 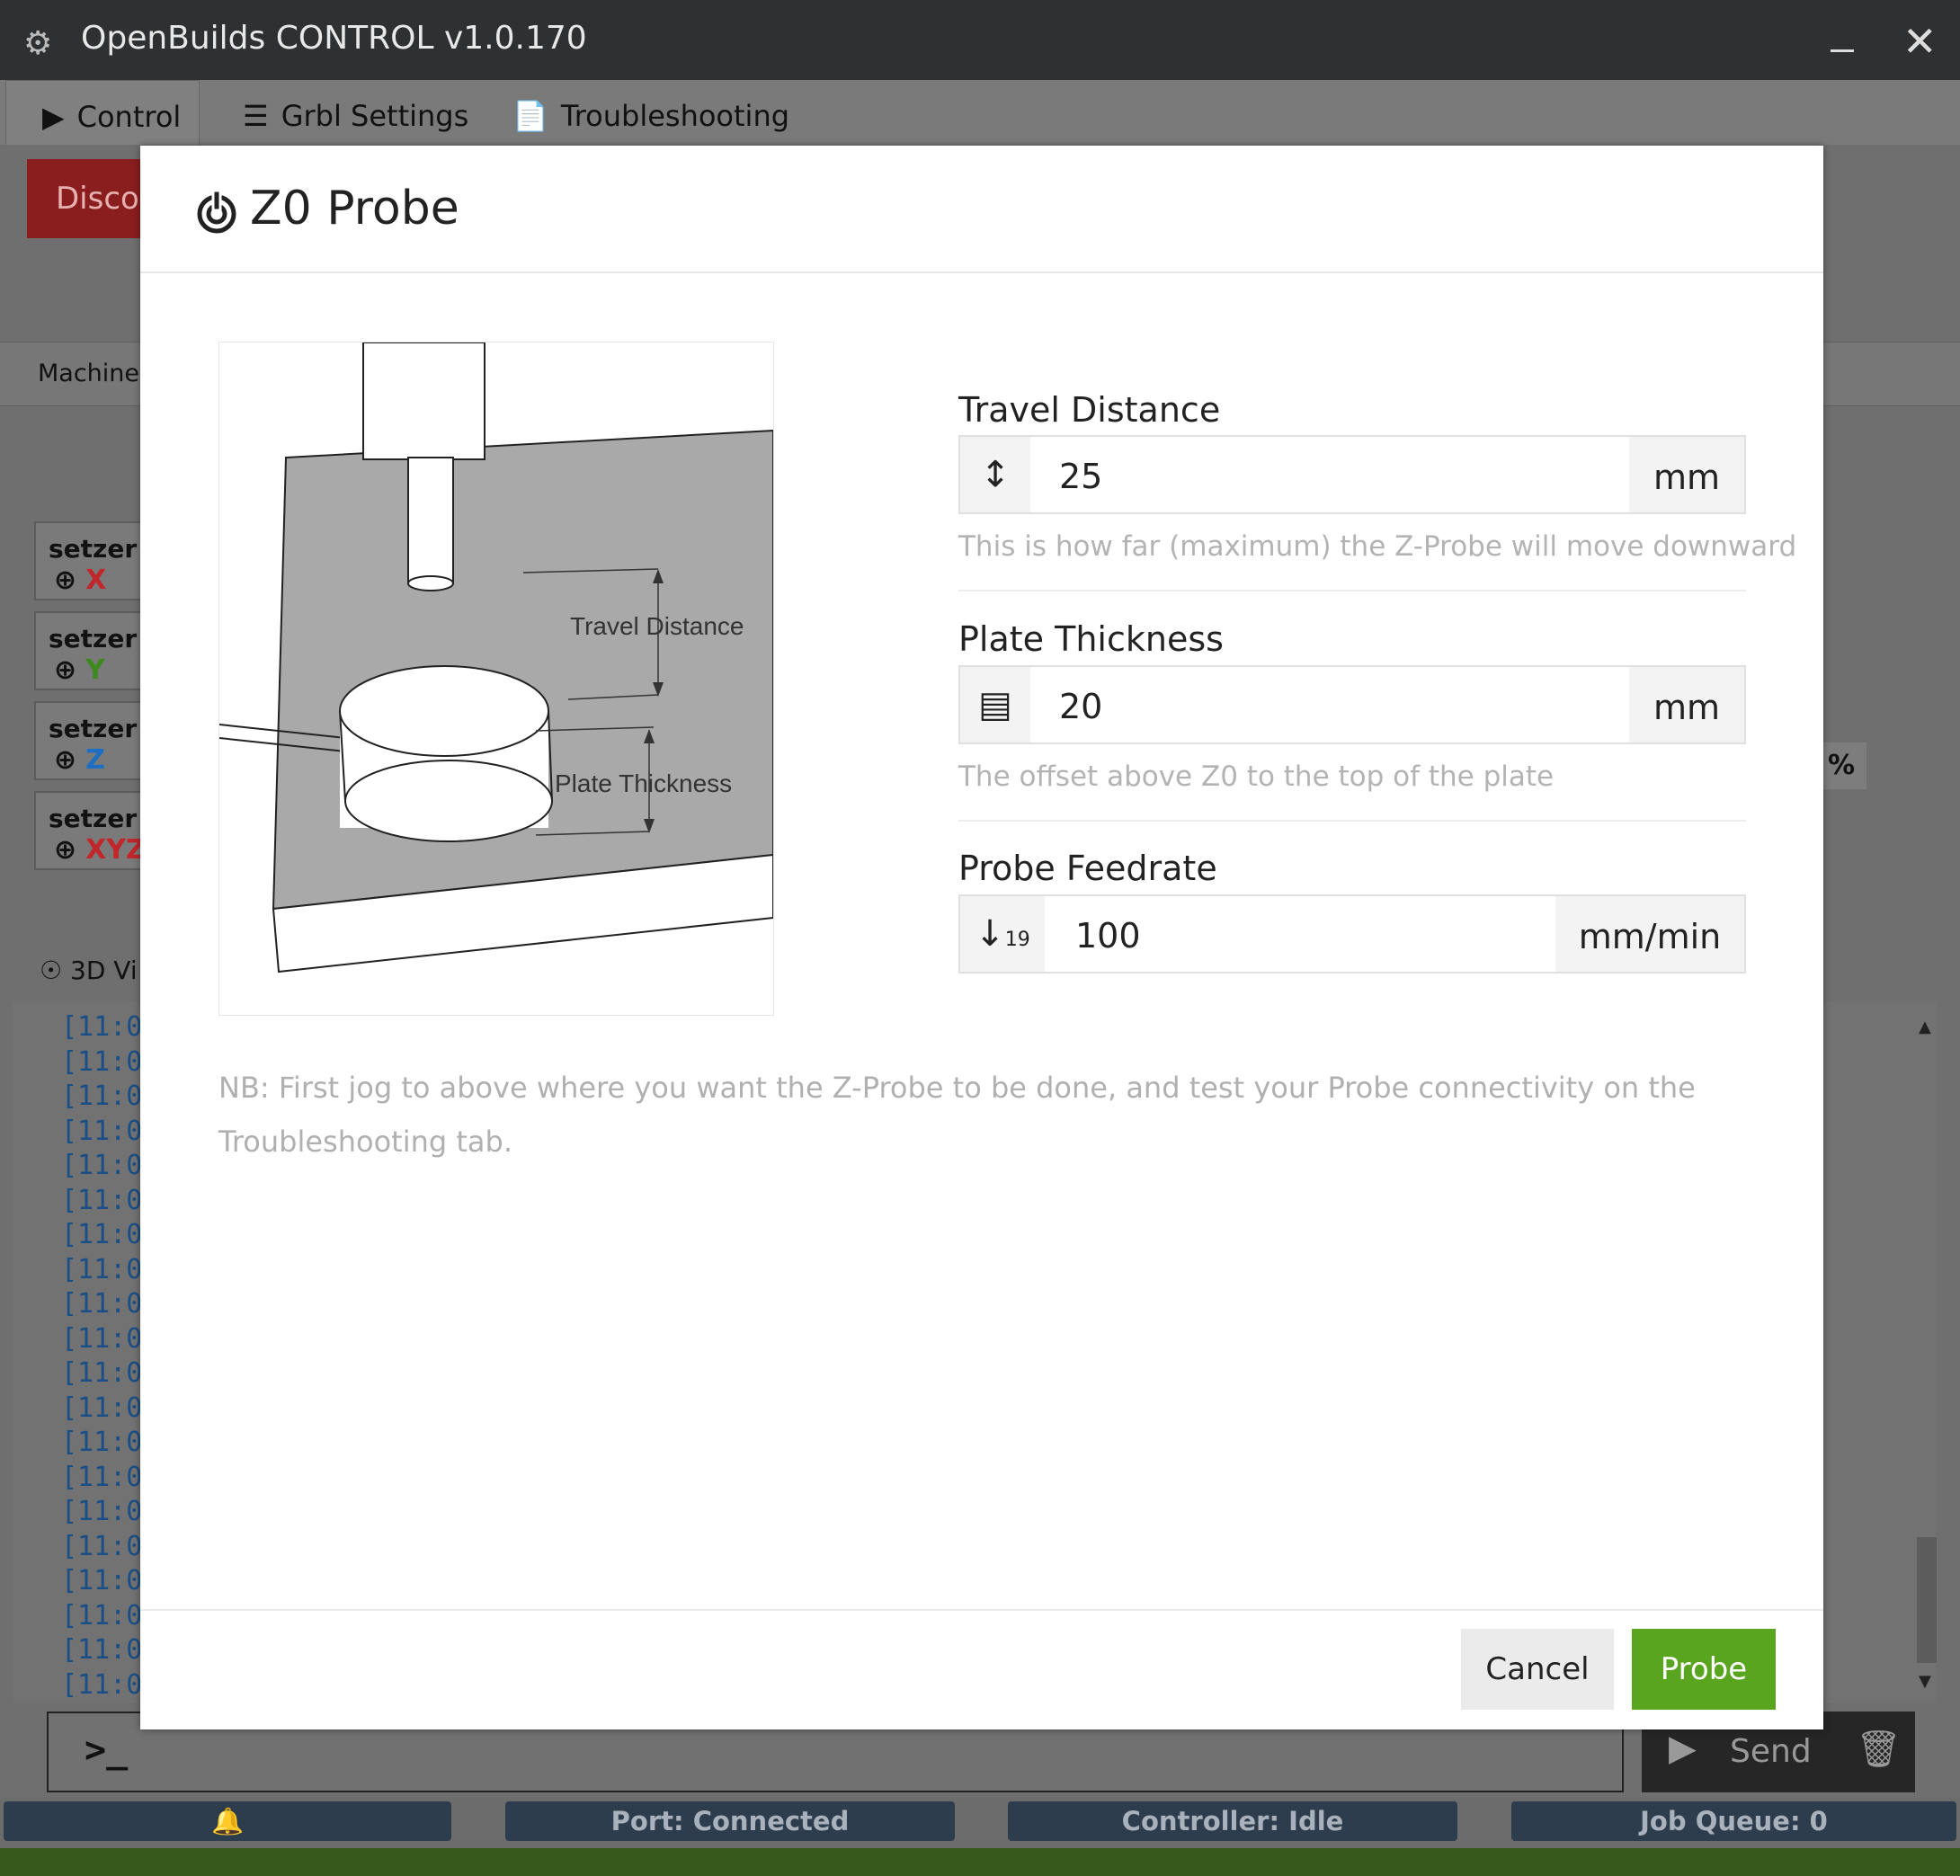 What do you see at coordinates (496, 679) in the screenshot?
I see `probe-diagram-image: Travel Distance Plate Thickness` at bounding box center [496, 679].